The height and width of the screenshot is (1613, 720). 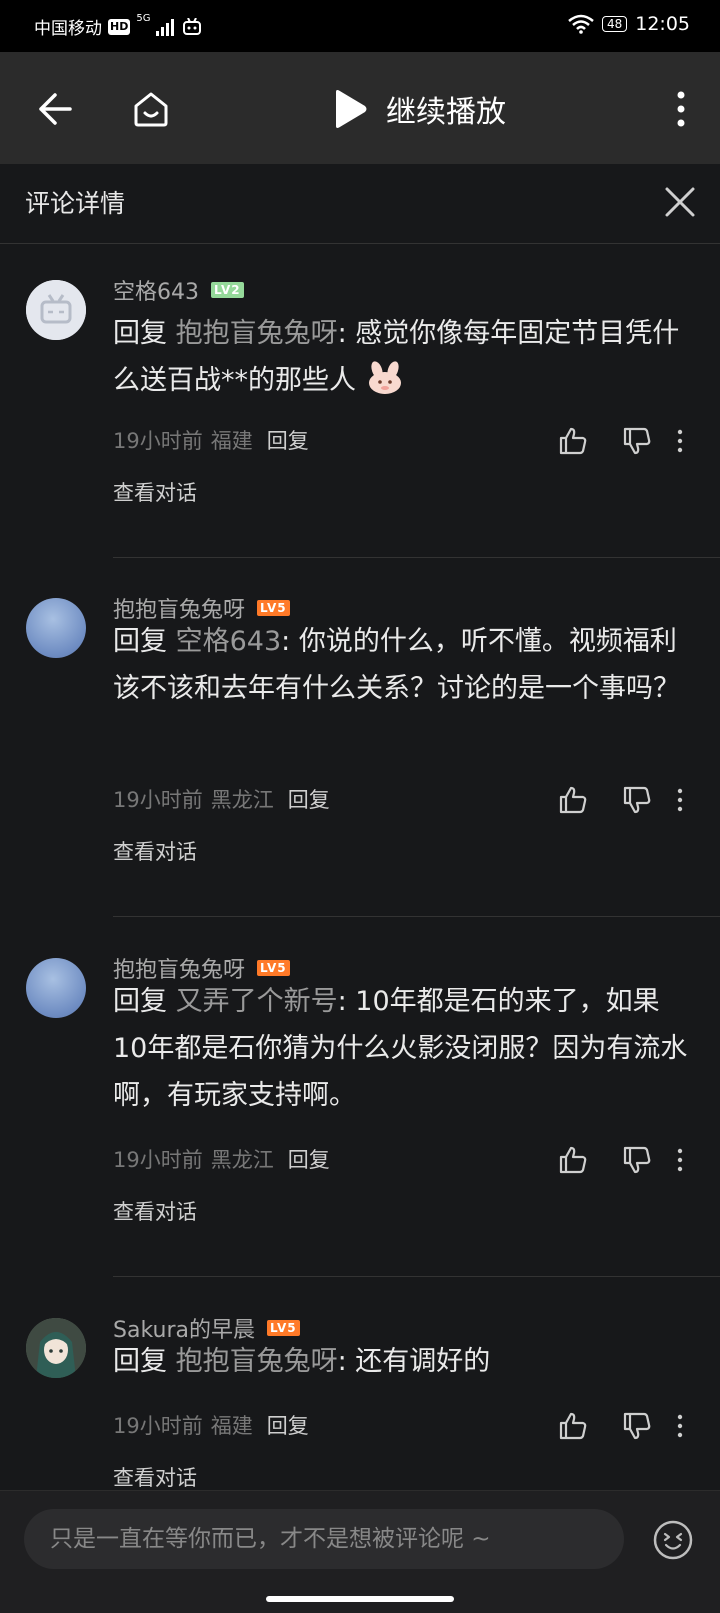 I want to click on anime-avatar-icon, so click(x=56, y=1348).